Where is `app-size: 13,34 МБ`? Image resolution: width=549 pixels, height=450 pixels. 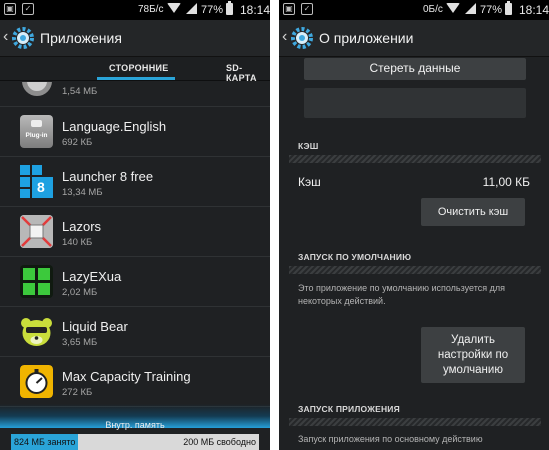 app-size: 13,34 МБ is located at coordinates (82, 192).